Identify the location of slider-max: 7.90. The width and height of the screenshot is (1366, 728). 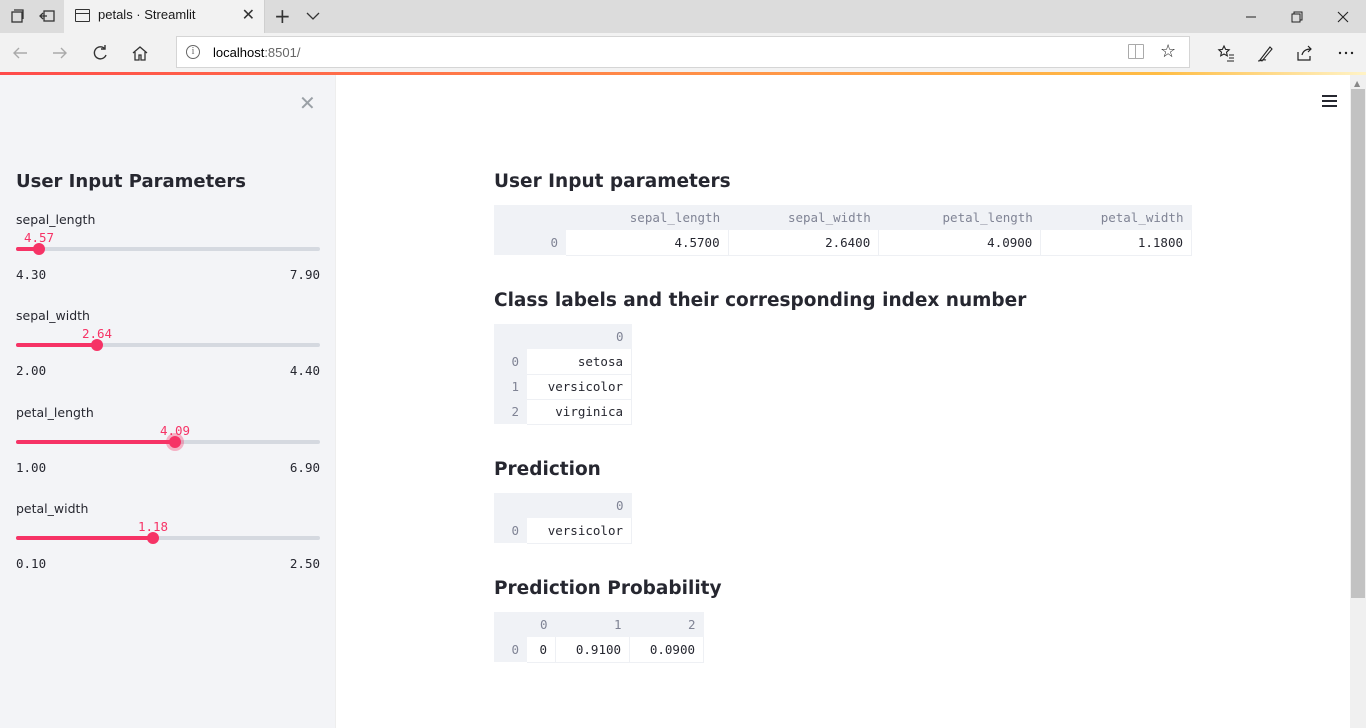
(304, 274).